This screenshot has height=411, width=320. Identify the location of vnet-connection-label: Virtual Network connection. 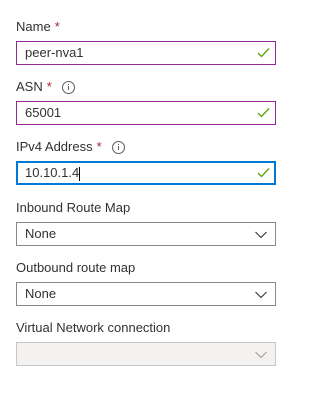
(93, 327).